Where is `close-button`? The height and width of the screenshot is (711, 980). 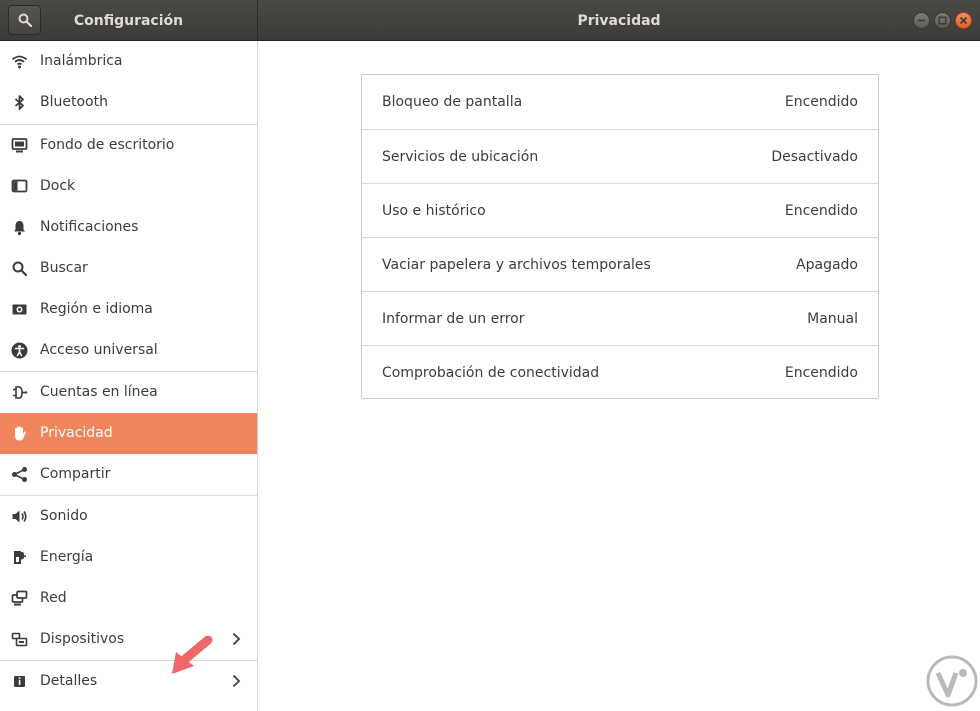
close-button is located at coordinates (963, 20).